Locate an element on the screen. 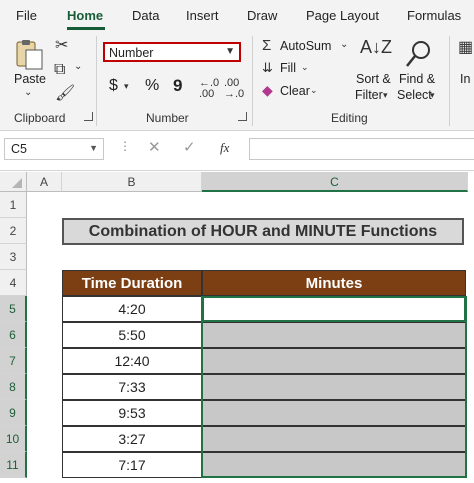  clear-button: Clear is located at coordinates (295, 91).